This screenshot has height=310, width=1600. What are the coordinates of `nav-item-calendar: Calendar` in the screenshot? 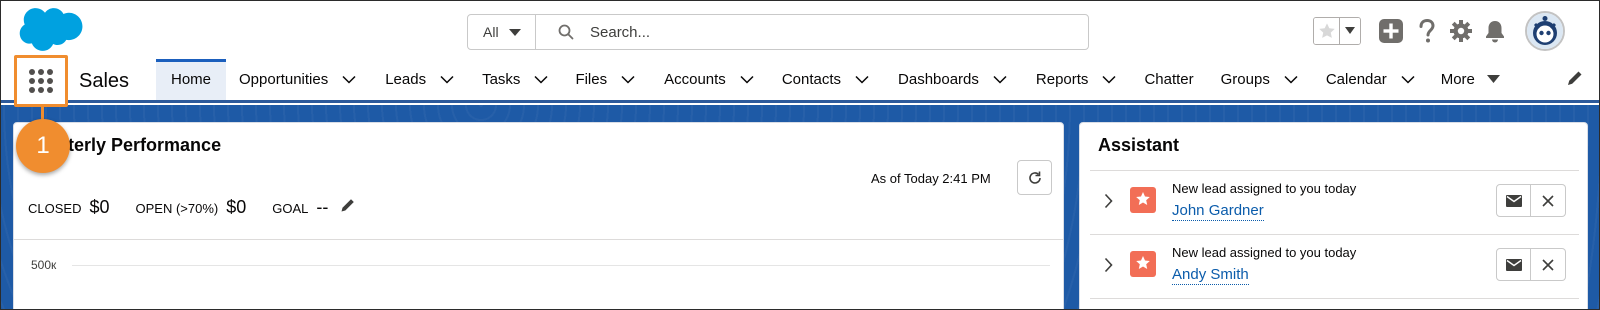 It's located at (1370, 79).